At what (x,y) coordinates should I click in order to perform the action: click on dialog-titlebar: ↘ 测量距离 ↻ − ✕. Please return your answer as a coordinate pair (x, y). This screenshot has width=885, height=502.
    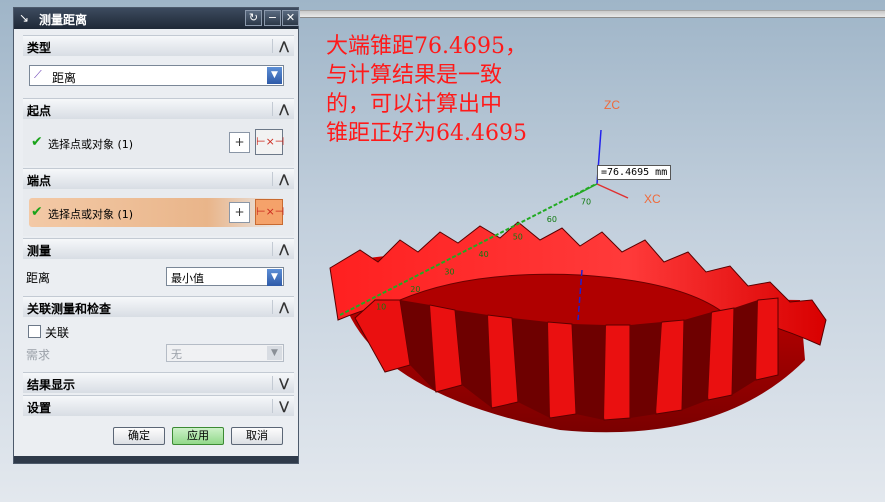
    Looking at the image, I should click on (156, 18).